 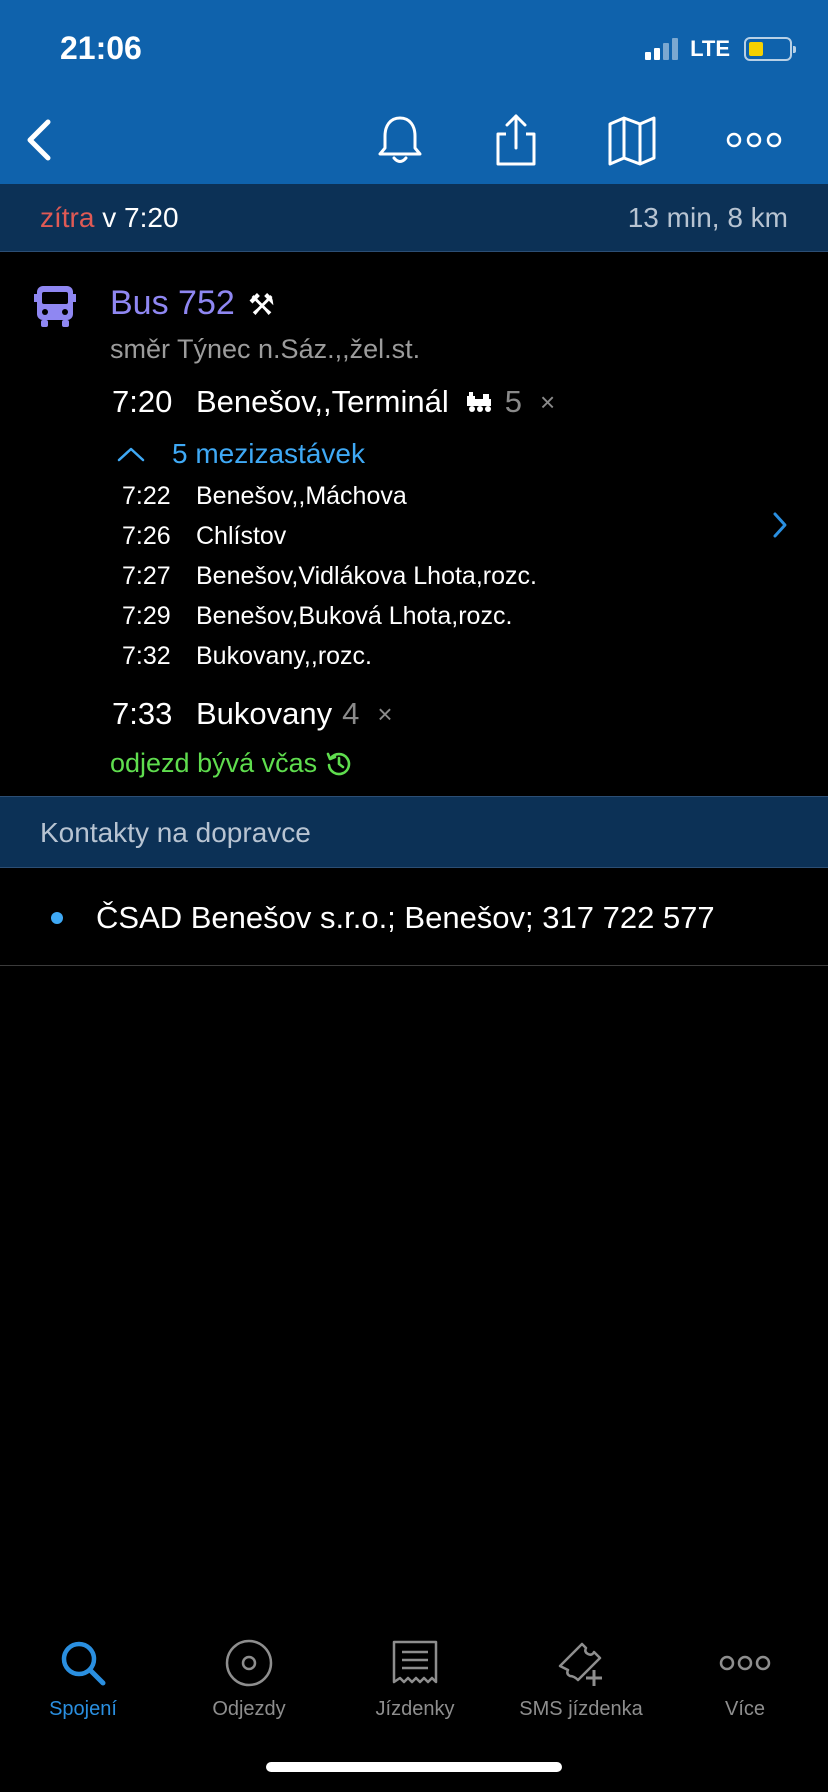 I want to click on list-item: 7:32 Bukovany,,rozc., so click(x=247, y=656).